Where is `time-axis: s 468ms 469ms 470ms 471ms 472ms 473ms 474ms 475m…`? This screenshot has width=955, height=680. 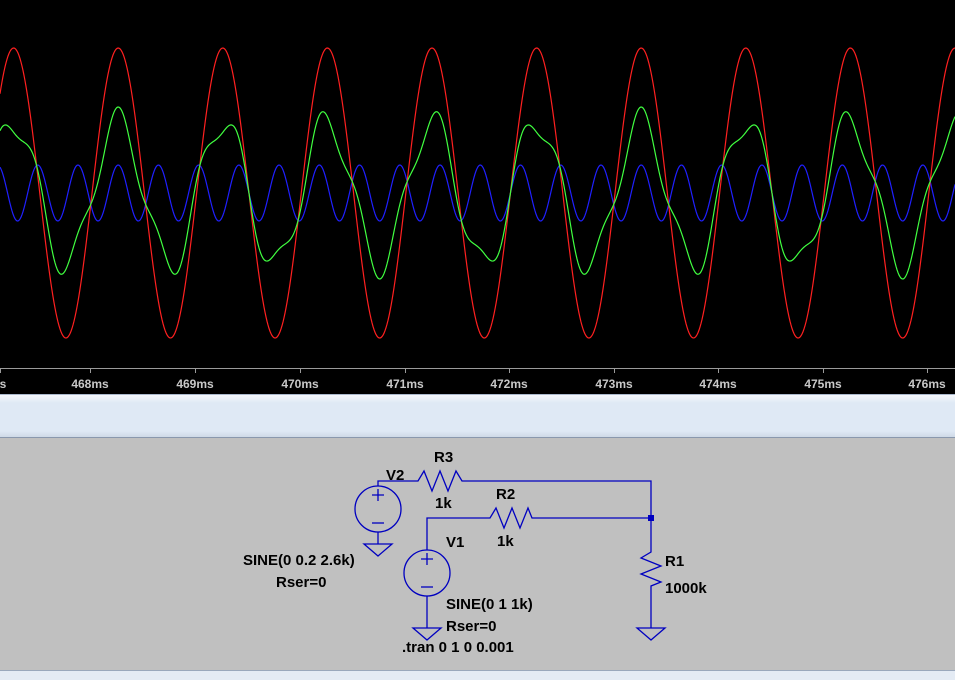
time-axis: s 468ms 469ms 470ms 471ms 472ms 473ms 474ms 475m… is located at coordinates (477, 381).